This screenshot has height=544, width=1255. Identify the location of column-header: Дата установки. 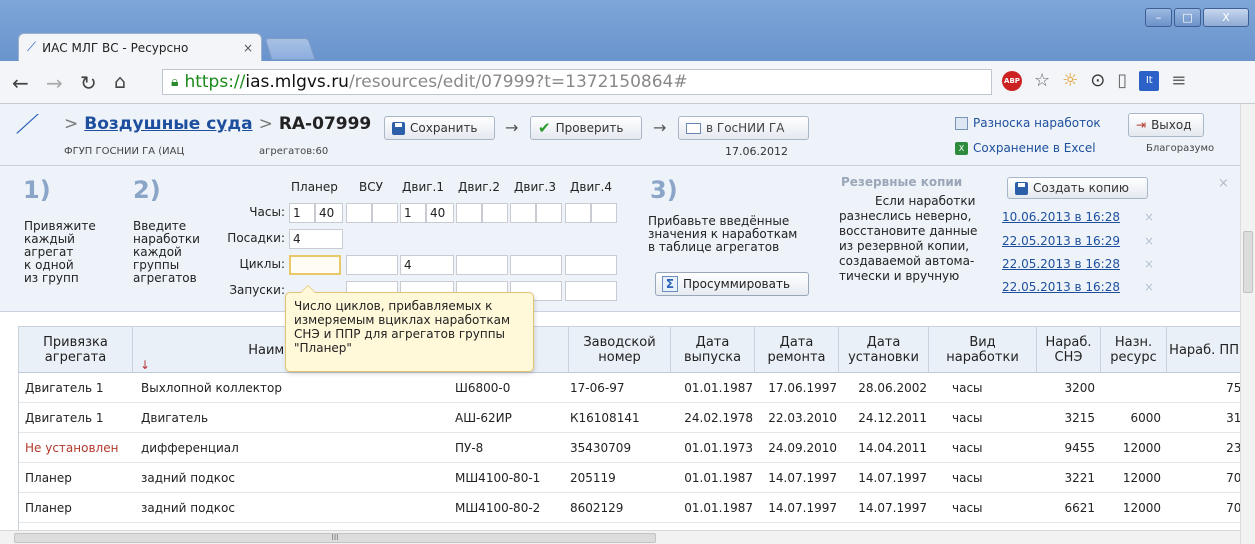
(884, 350).